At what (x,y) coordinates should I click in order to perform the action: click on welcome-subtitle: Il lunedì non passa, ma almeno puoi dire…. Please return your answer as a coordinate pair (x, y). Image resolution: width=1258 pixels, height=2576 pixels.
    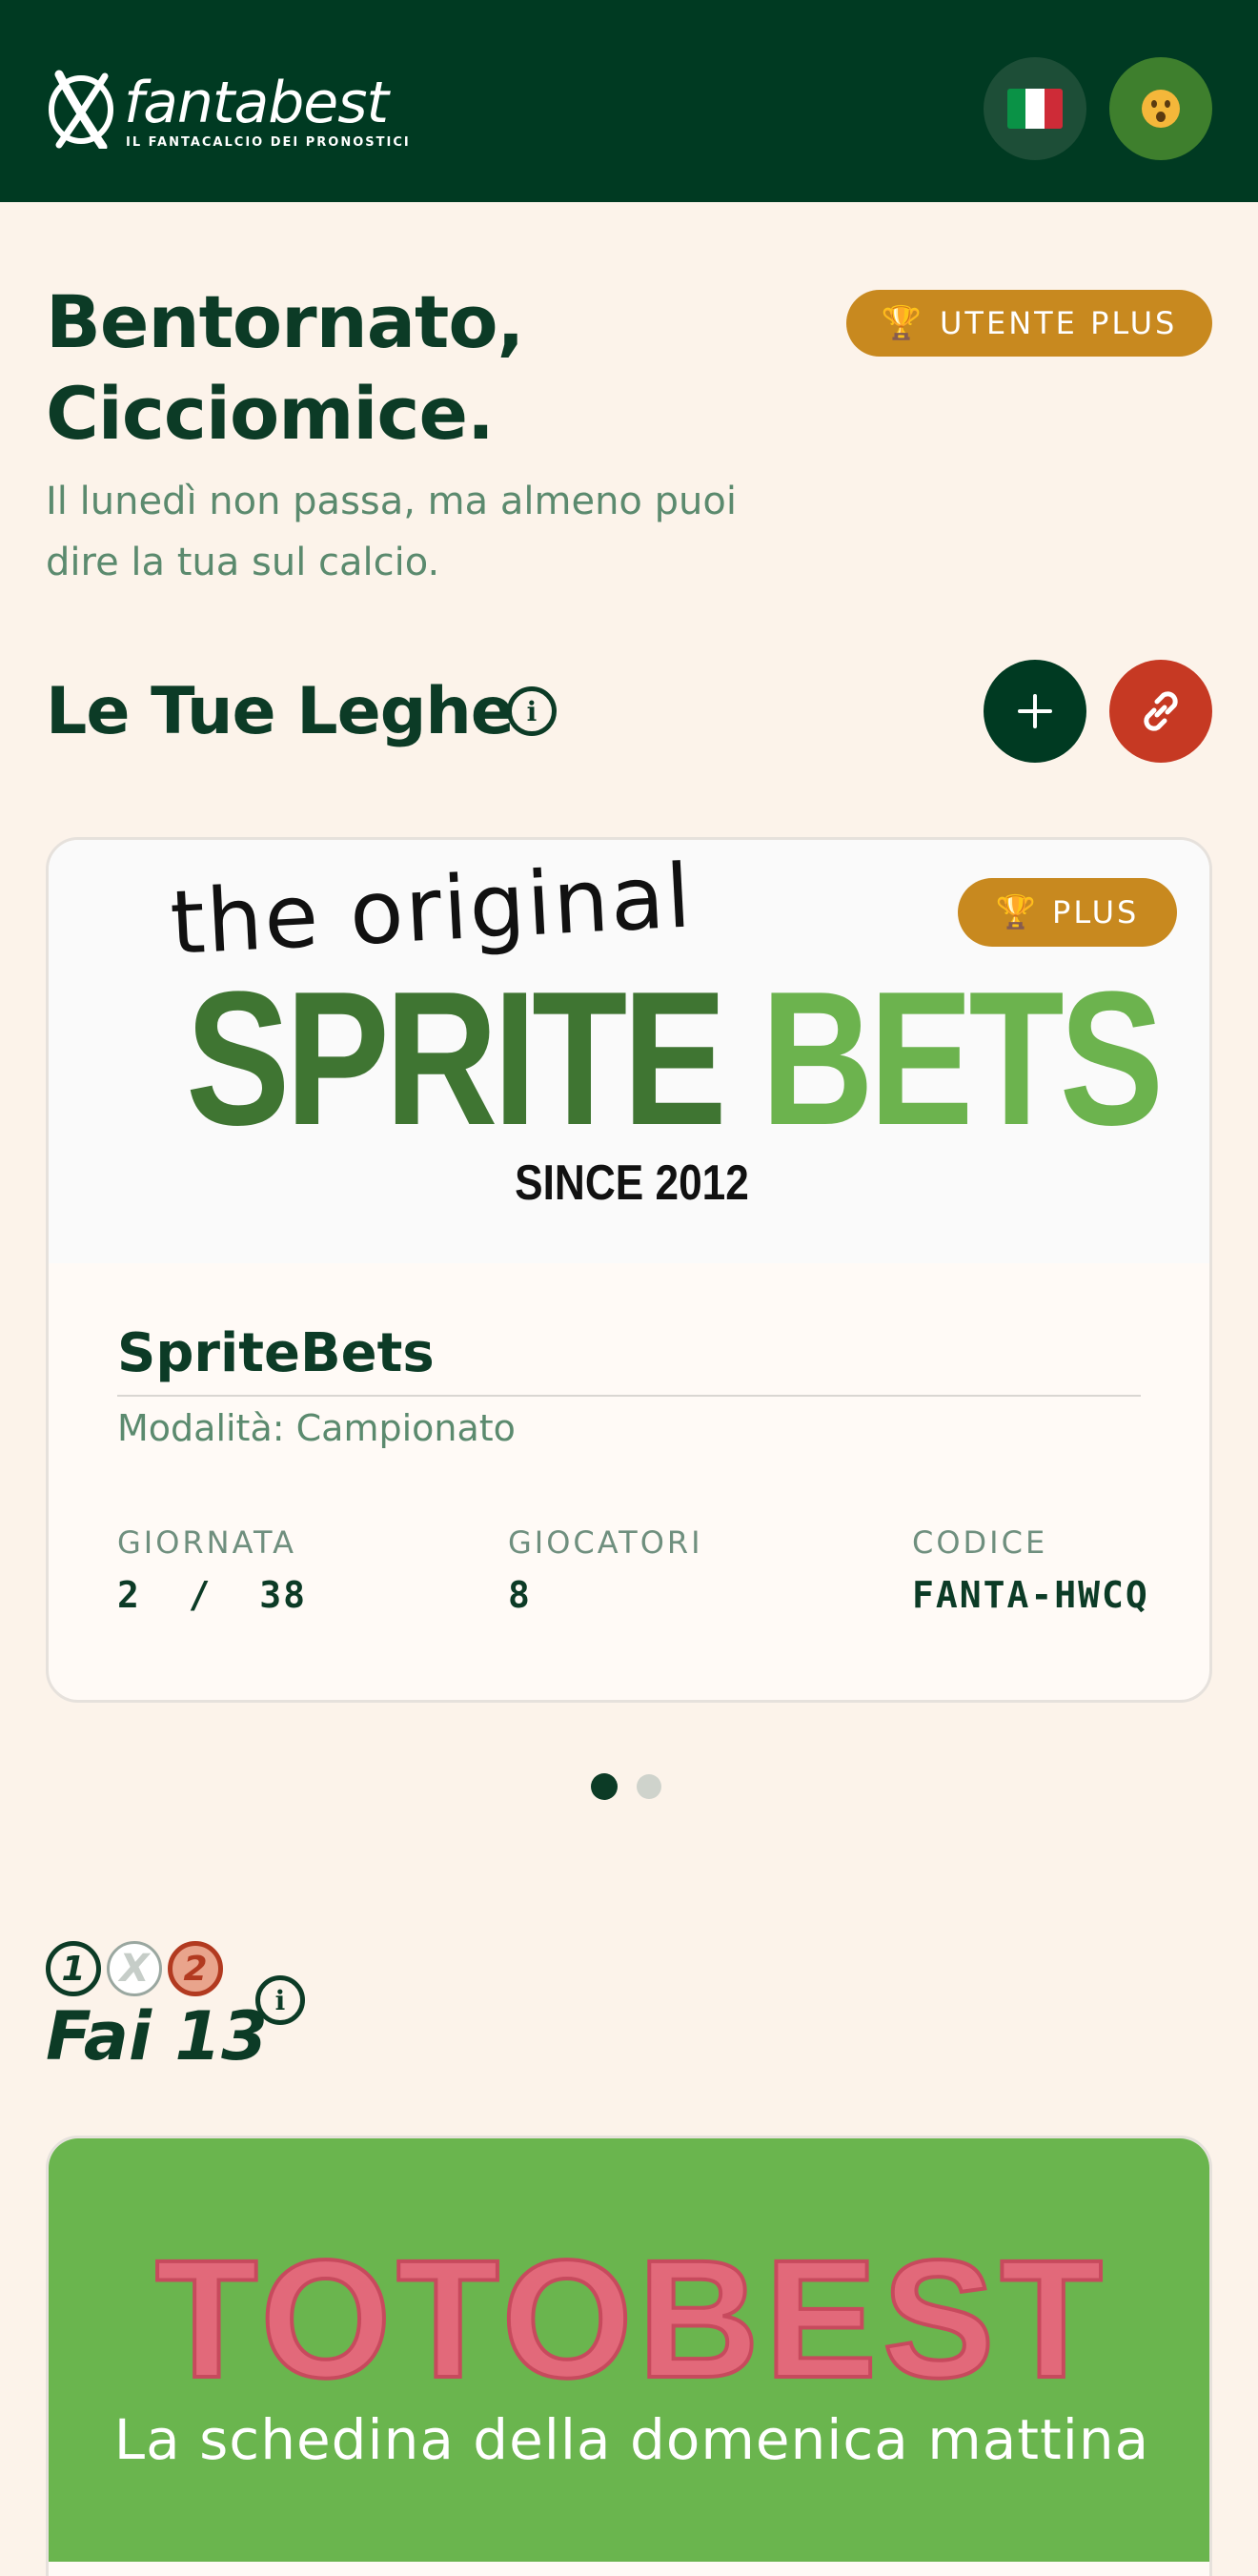
    Looking at the image, I should click on (427, 532).